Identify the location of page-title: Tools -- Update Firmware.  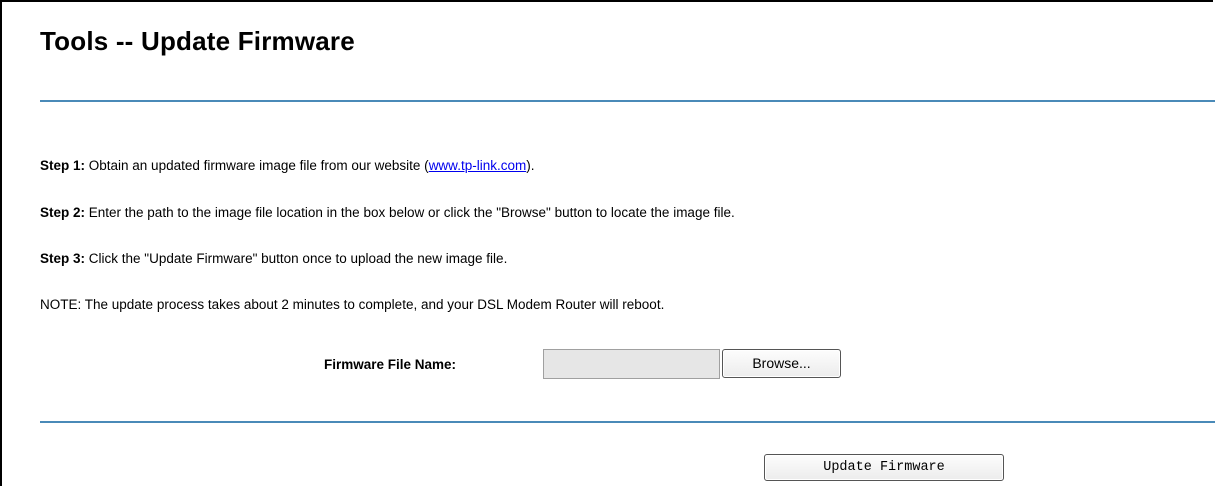
(197, 41).